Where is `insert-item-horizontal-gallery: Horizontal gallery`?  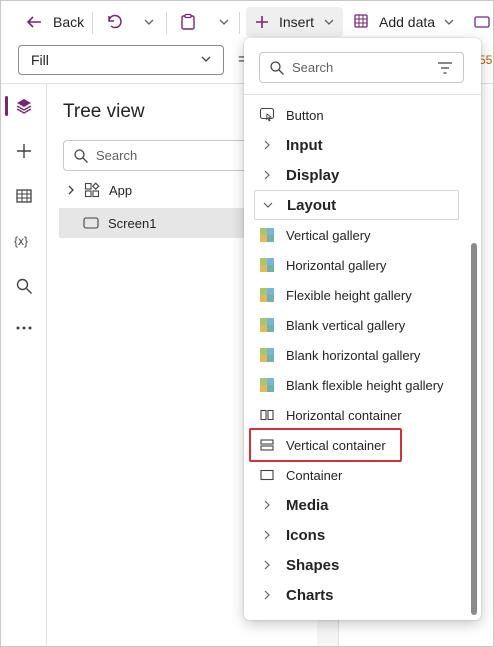
insert-item-horizontal-gallery: Horizontal gallery is located at coordinates (361, 265).